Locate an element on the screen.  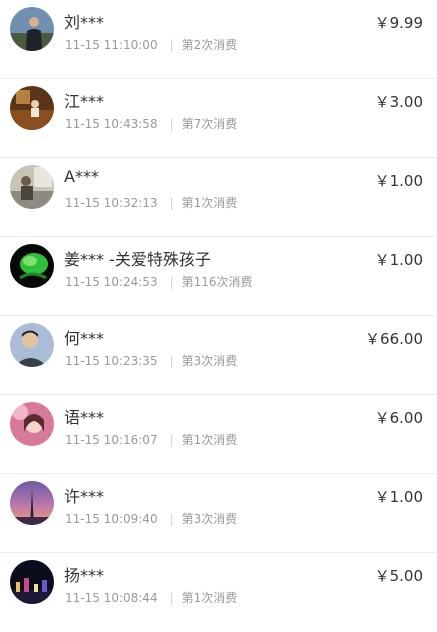
list-item: 语*** 11-15 10:16:07 | 第1次消费 ￥6.00 is located at coordinates (218, 434).